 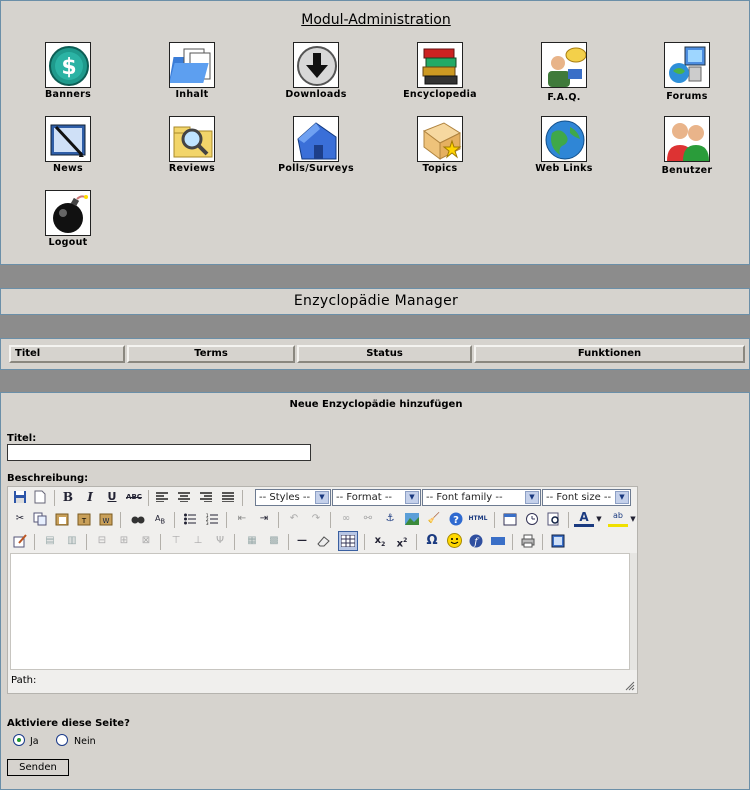 What do you see at coordinates (320, 611) in the screenshot?
I see `editor-content-area` at bounding box center [320, 611].